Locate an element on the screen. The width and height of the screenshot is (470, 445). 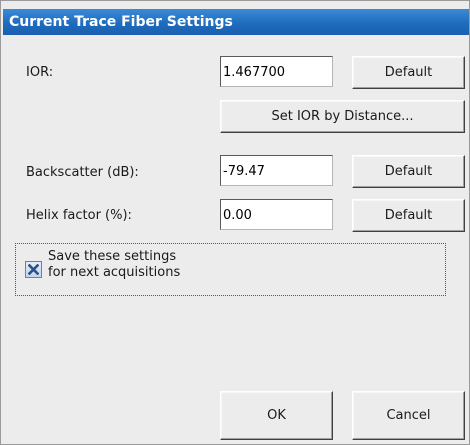
x-mark-icon is located at coordinates (33, 269).